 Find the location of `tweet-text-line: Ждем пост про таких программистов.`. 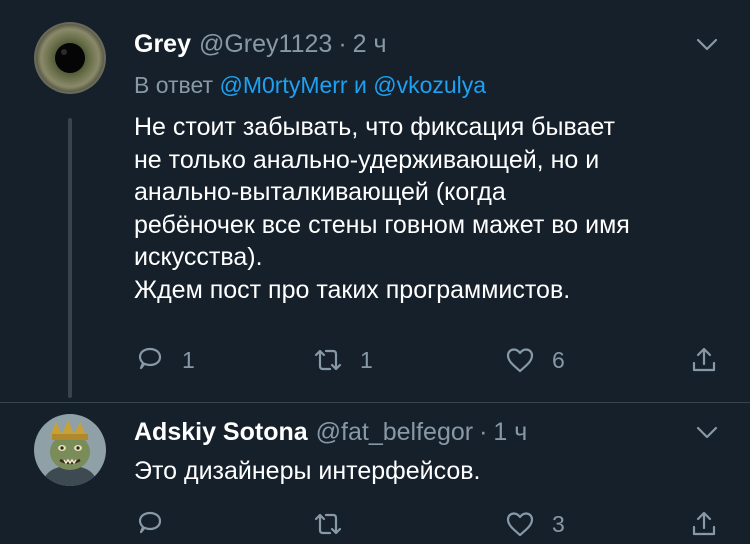

tweet-text-line: Ждем пост про таких программистов. is located at coordinates (352, 289).